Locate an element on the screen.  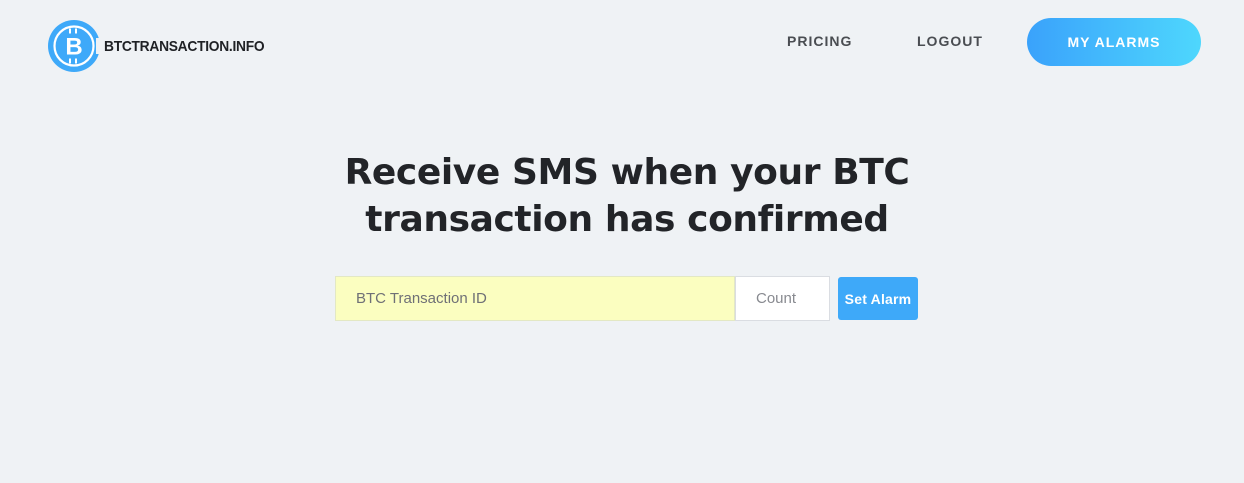
set-alarm-button: Set Alarm is located at coordinates (878, 298).